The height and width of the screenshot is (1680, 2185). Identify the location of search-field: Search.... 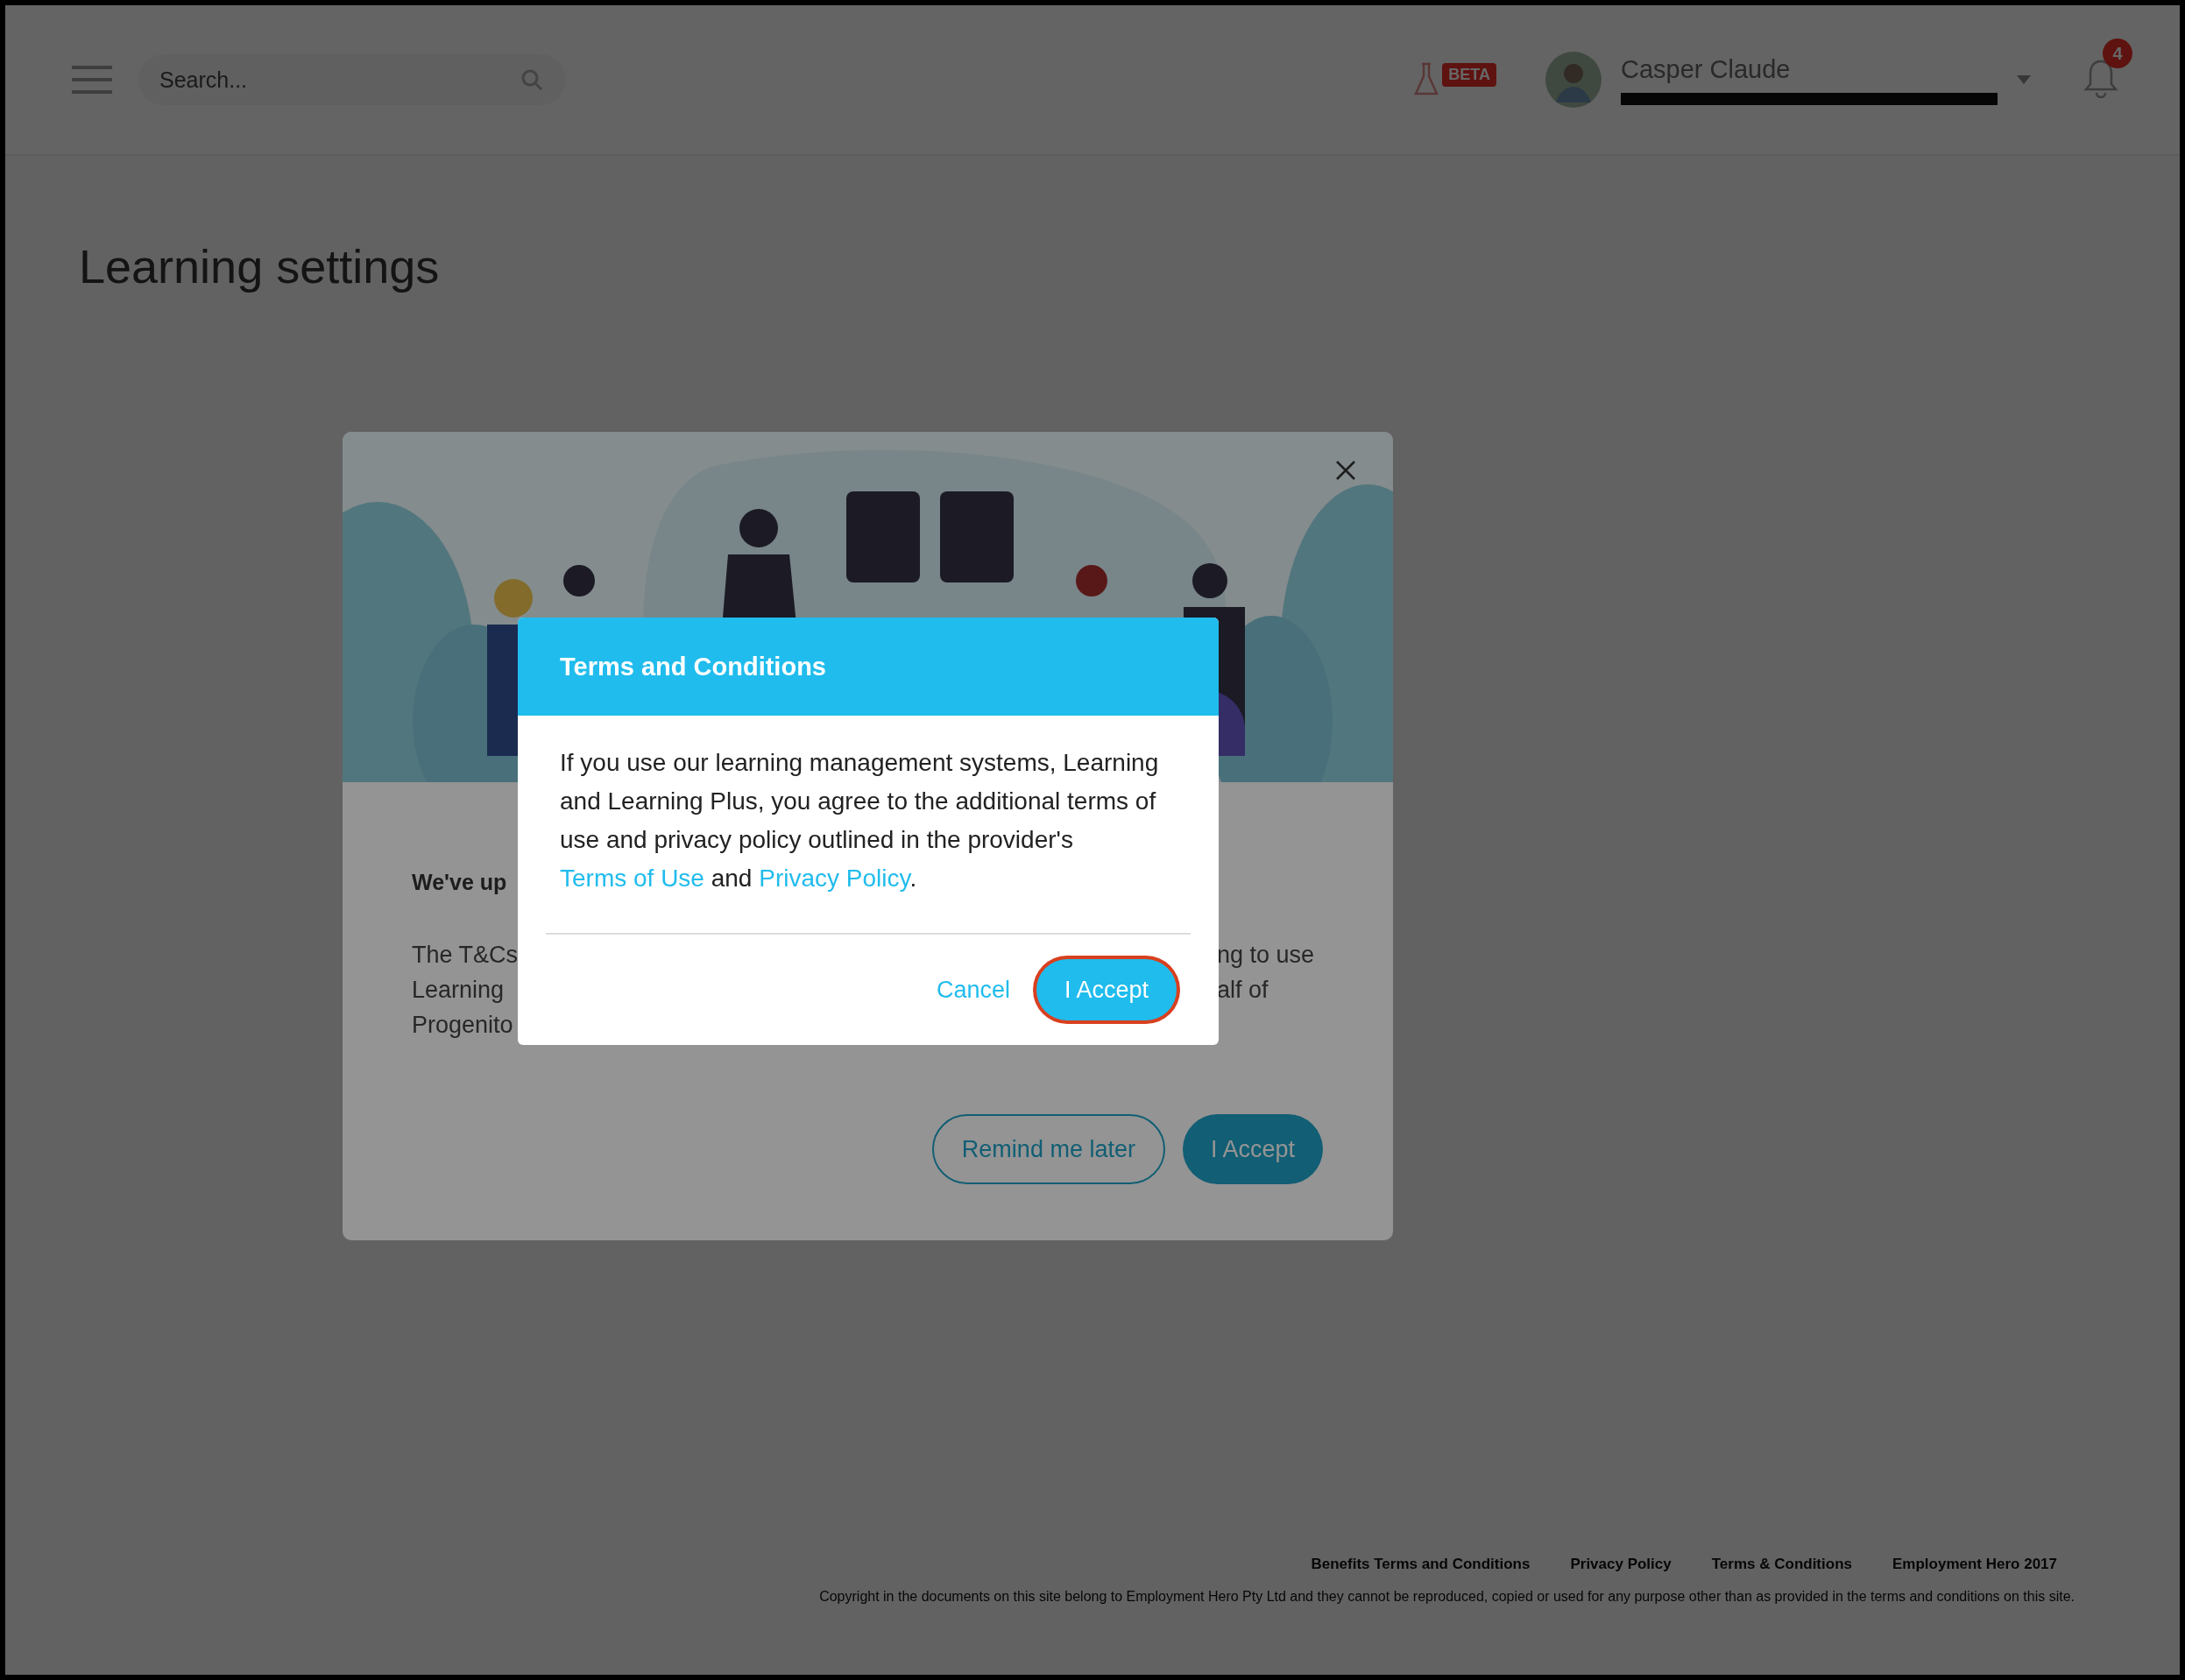
(352, 79).